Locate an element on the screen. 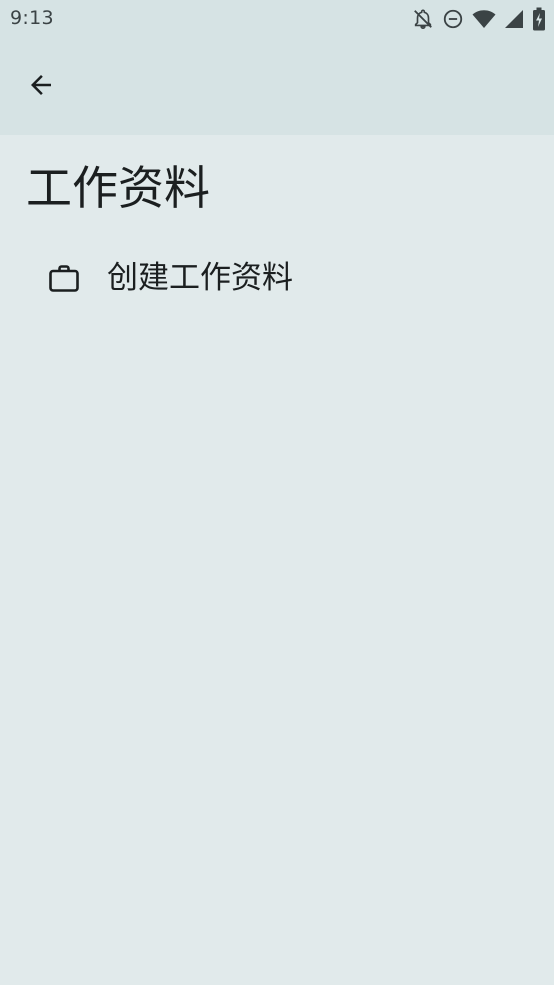 The height and width of the screenshot is (985, 554). back-button is located at coordinates (41, 87).